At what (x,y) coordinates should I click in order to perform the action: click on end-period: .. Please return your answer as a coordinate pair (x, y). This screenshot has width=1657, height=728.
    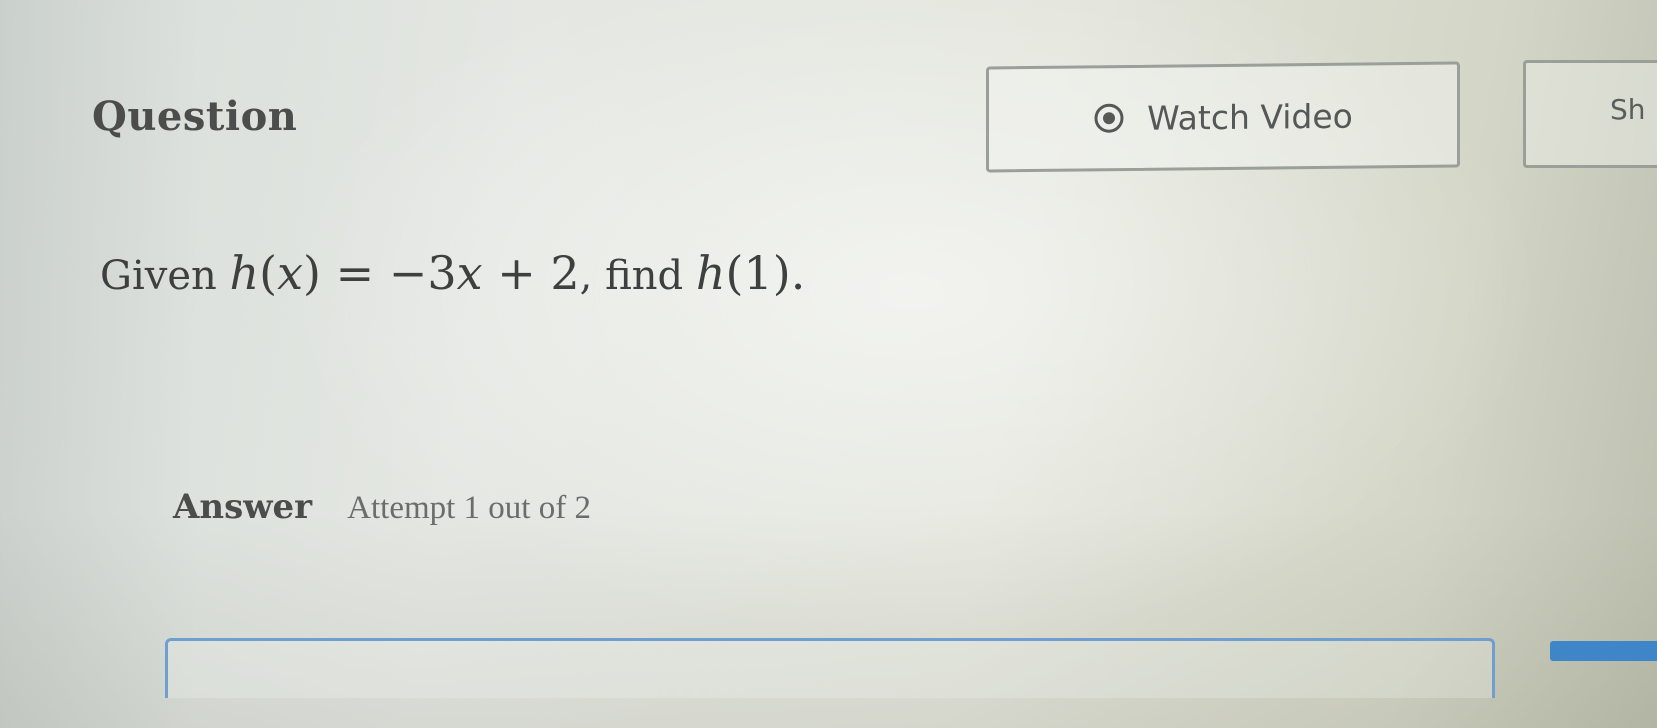
    Looking at the image, I should click on (798, 273).